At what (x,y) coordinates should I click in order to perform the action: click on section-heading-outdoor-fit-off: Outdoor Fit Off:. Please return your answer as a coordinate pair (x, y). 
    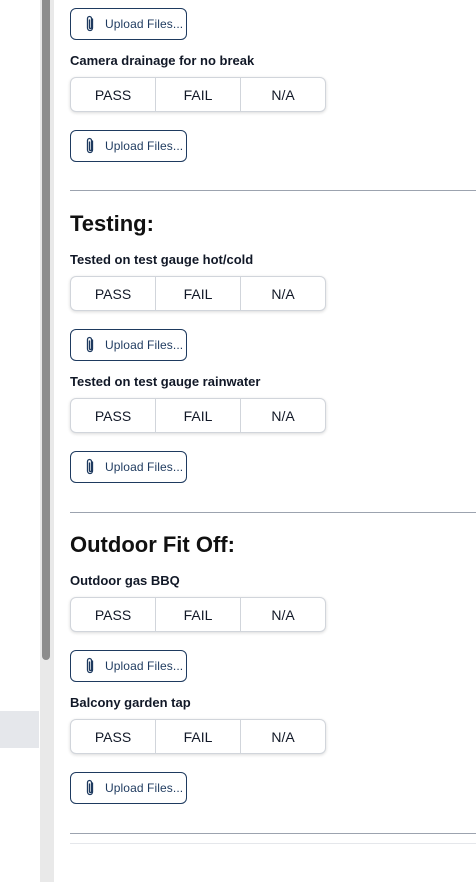
    Looking at the image, I should click on (152, 544).